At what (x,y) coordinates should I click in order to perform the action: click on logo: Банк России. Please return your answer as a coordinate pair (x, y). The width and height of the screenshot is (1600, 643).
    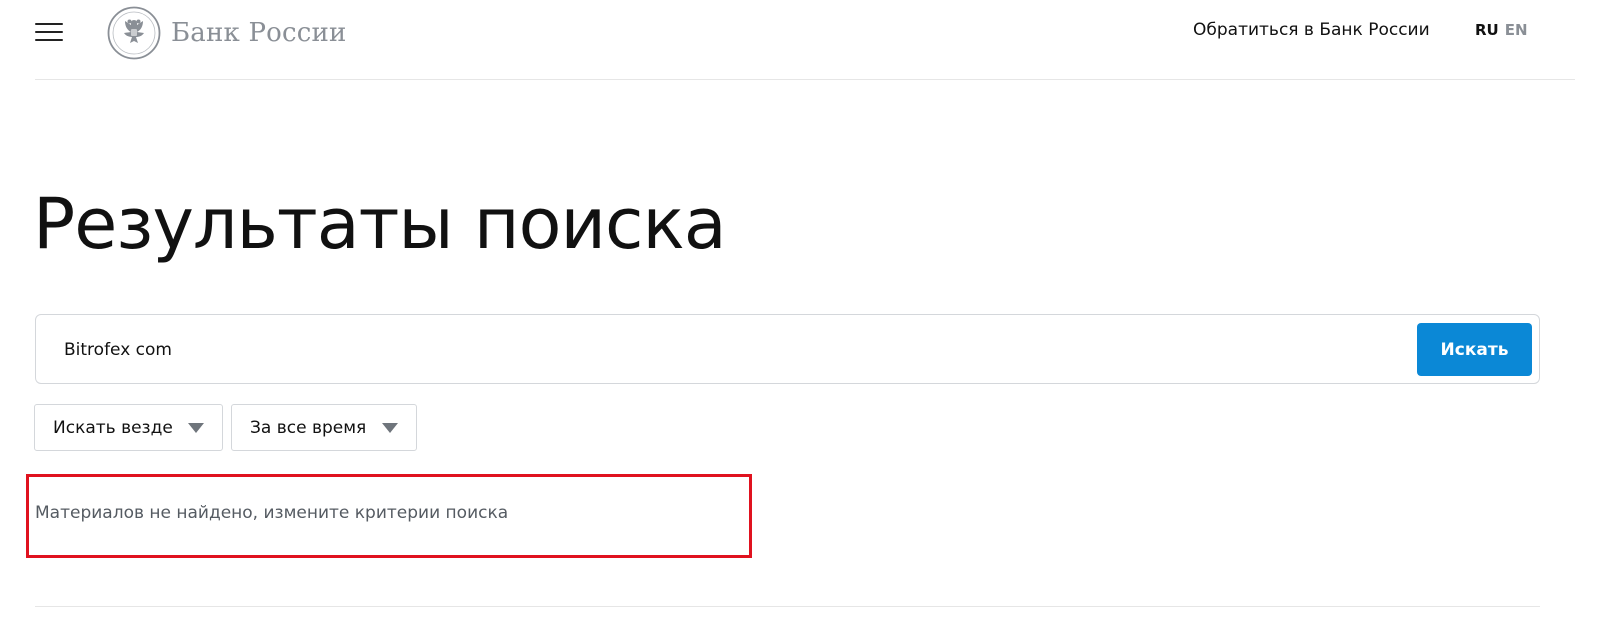
    Looking at the image, I should click on (227, 33).